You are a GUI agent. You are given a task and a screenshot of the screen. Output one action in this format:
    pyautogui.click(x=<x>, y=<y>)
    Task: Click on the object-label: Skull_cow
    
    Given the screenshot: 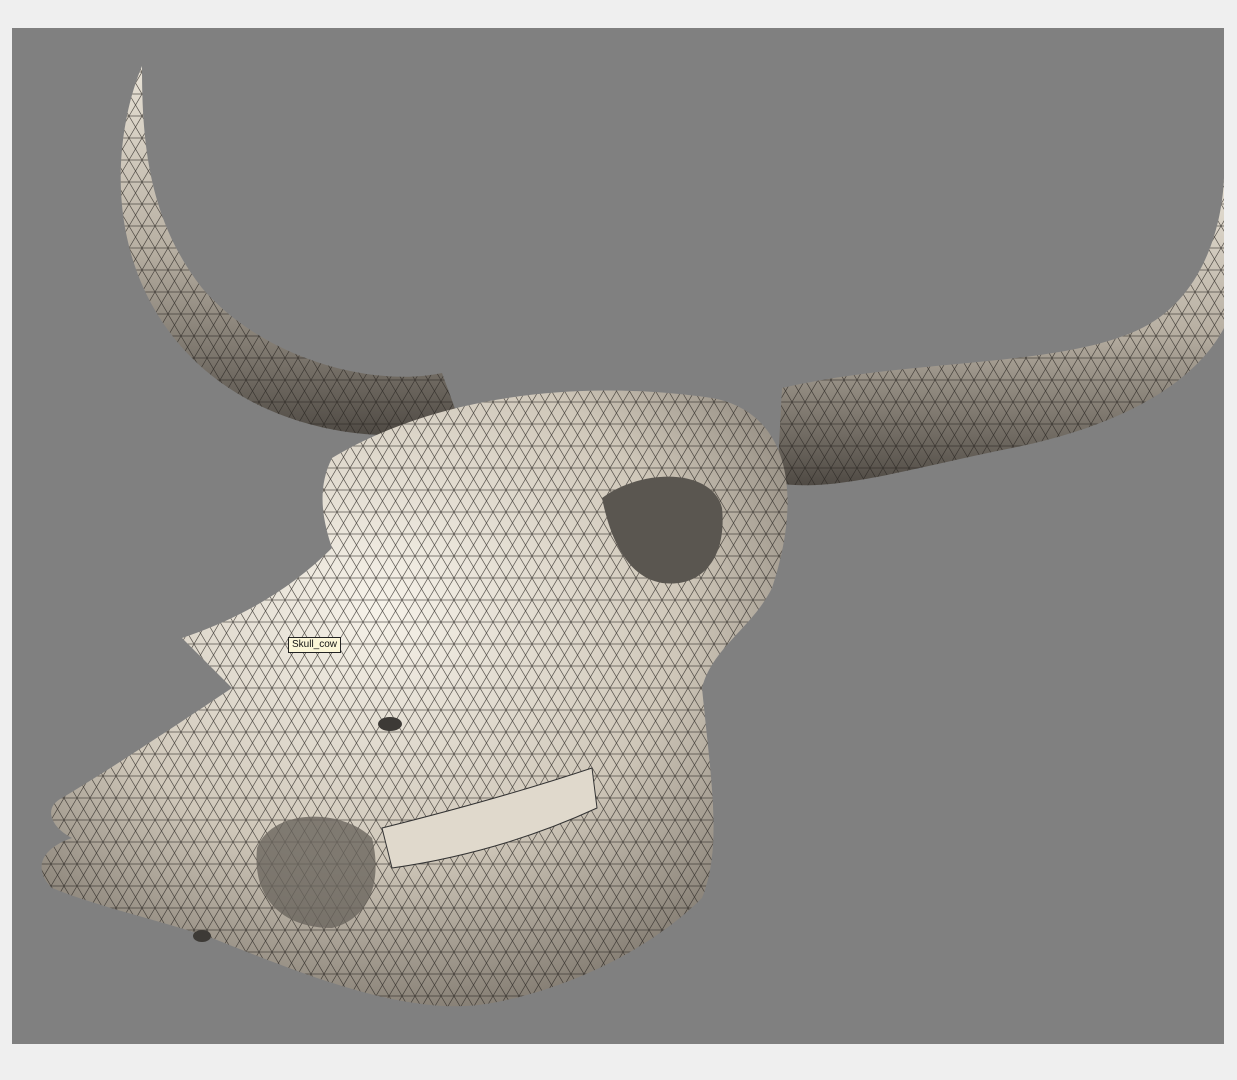 What is the action you would take?
    pyautogui.click(x=315, y=645)
    